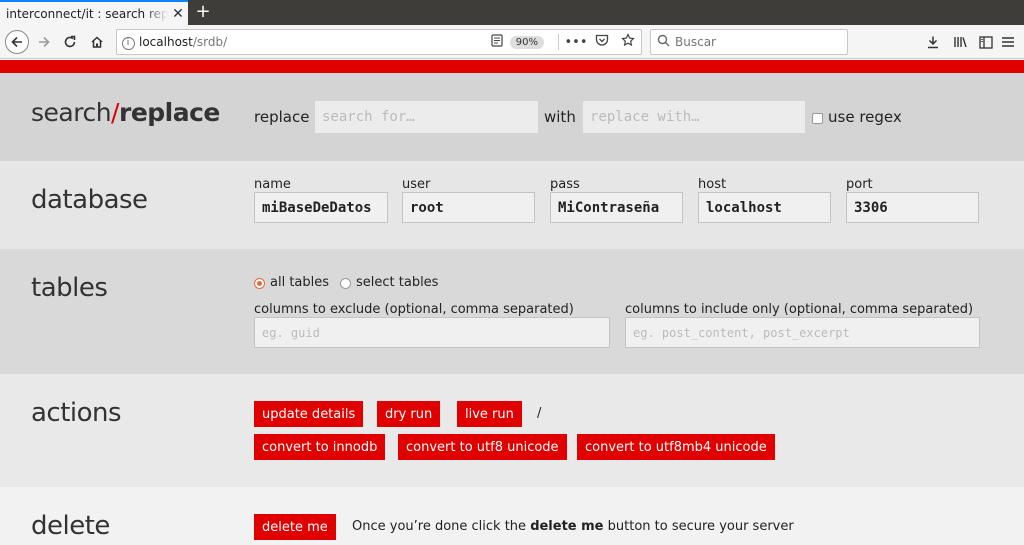 This screenshot has width=1024, height=545. I want to click on use-regex-checkbox, so click(817, 118).